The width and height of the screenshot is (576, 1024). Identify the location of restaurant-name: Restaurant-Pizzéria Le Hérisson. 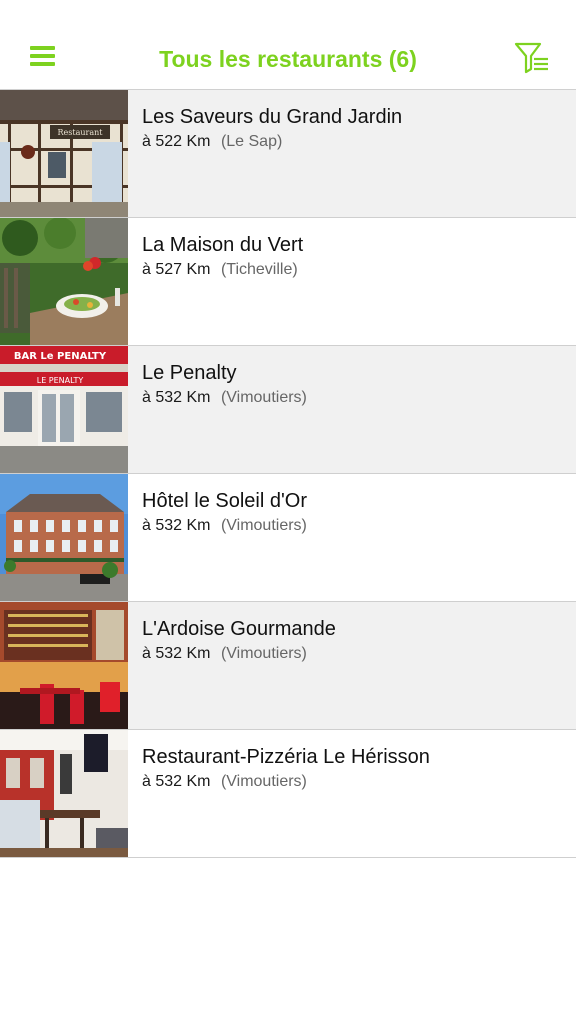
(286, 757).